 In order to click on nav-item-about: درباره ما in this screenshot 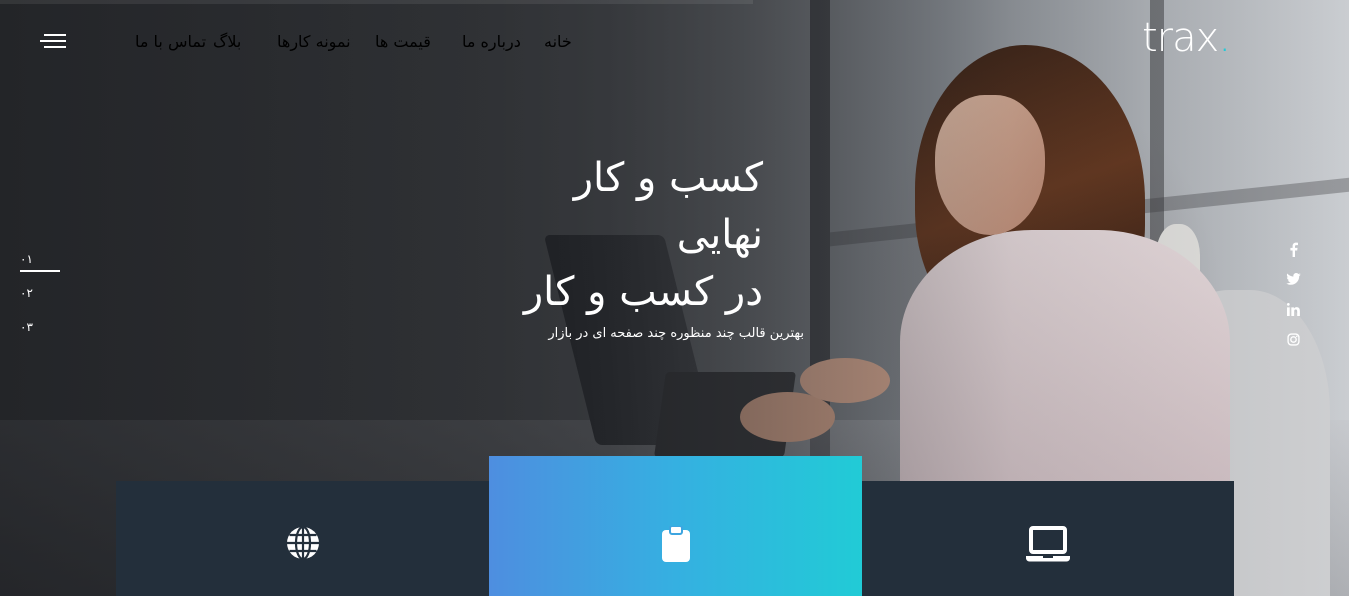, I will do `click(491, 41)`.